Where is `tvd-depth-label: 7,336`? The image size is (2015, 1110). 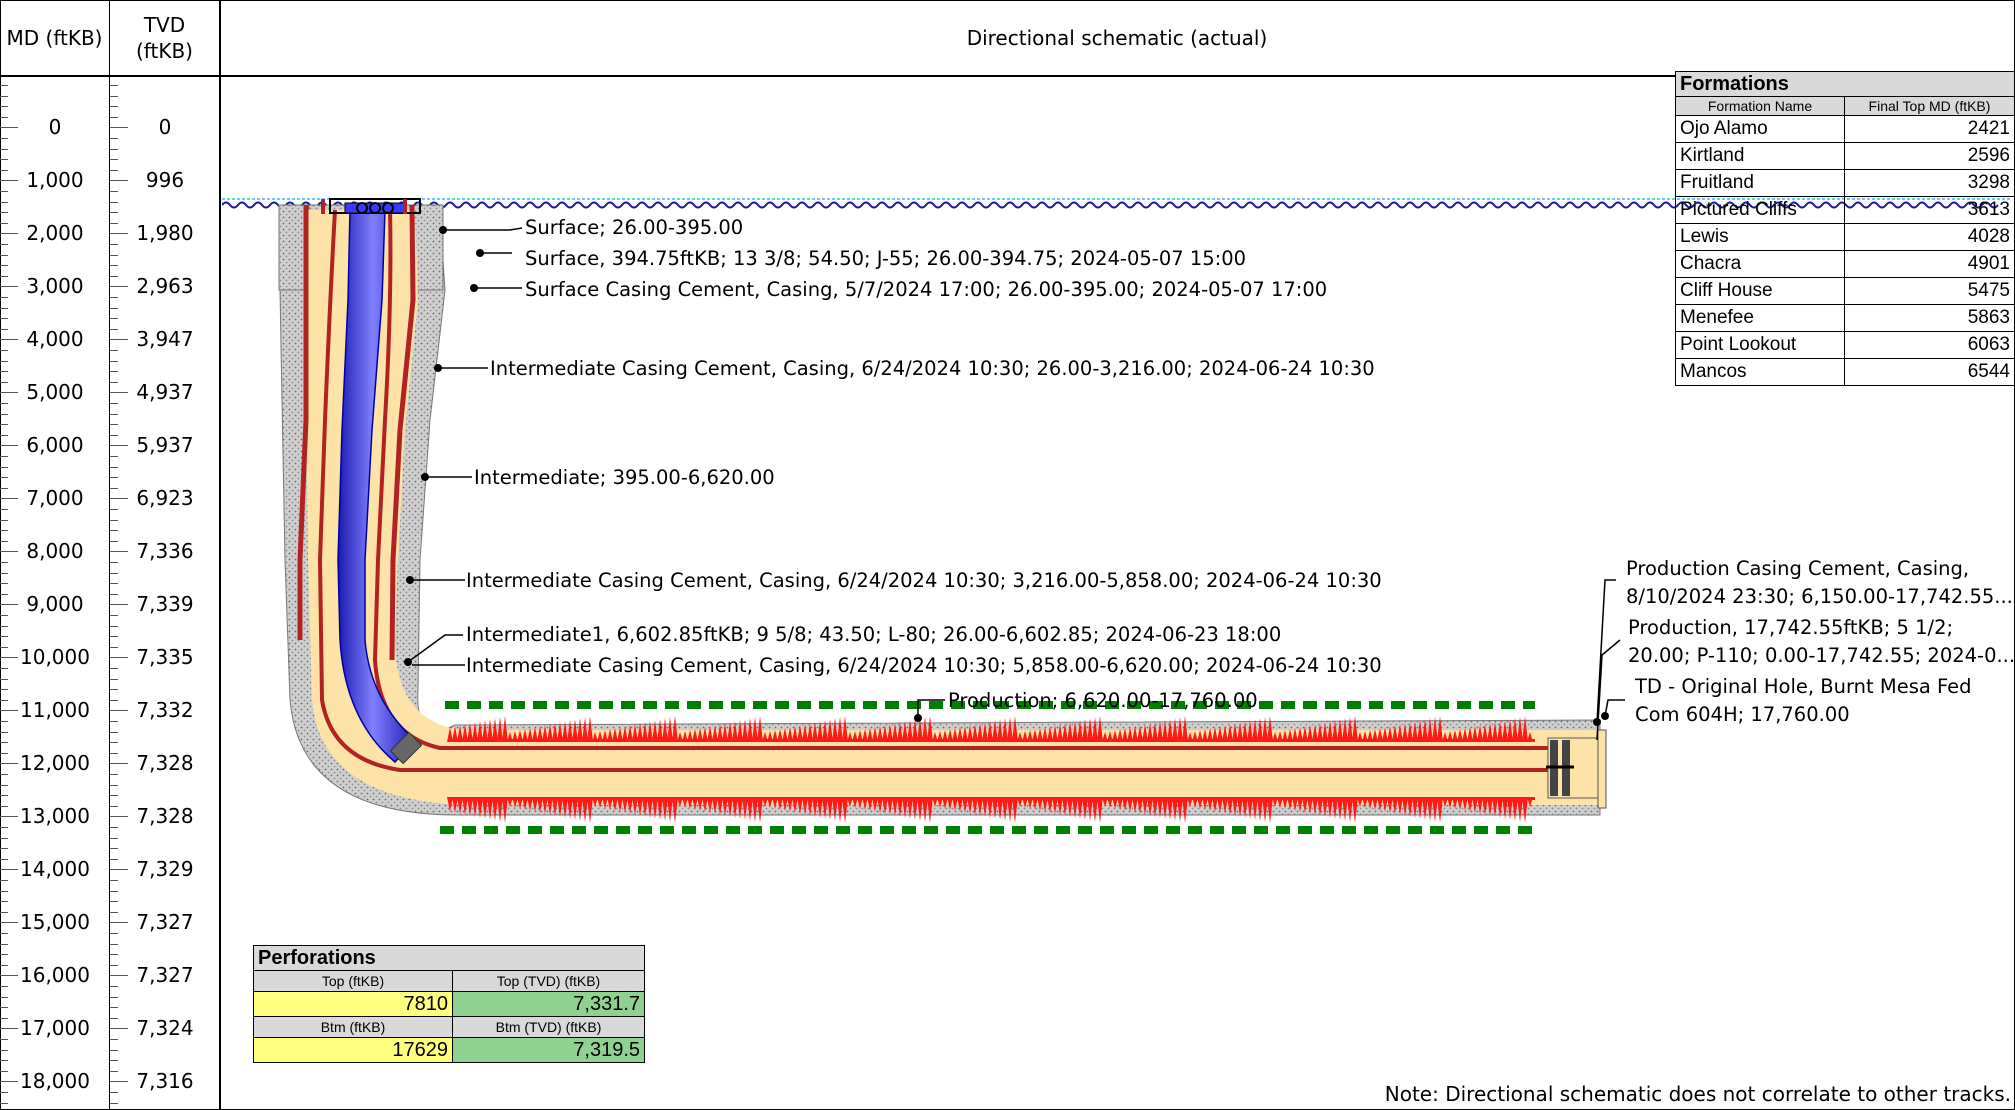 tvd-depth-label: 7,336 is located at coordinates (165, 551).